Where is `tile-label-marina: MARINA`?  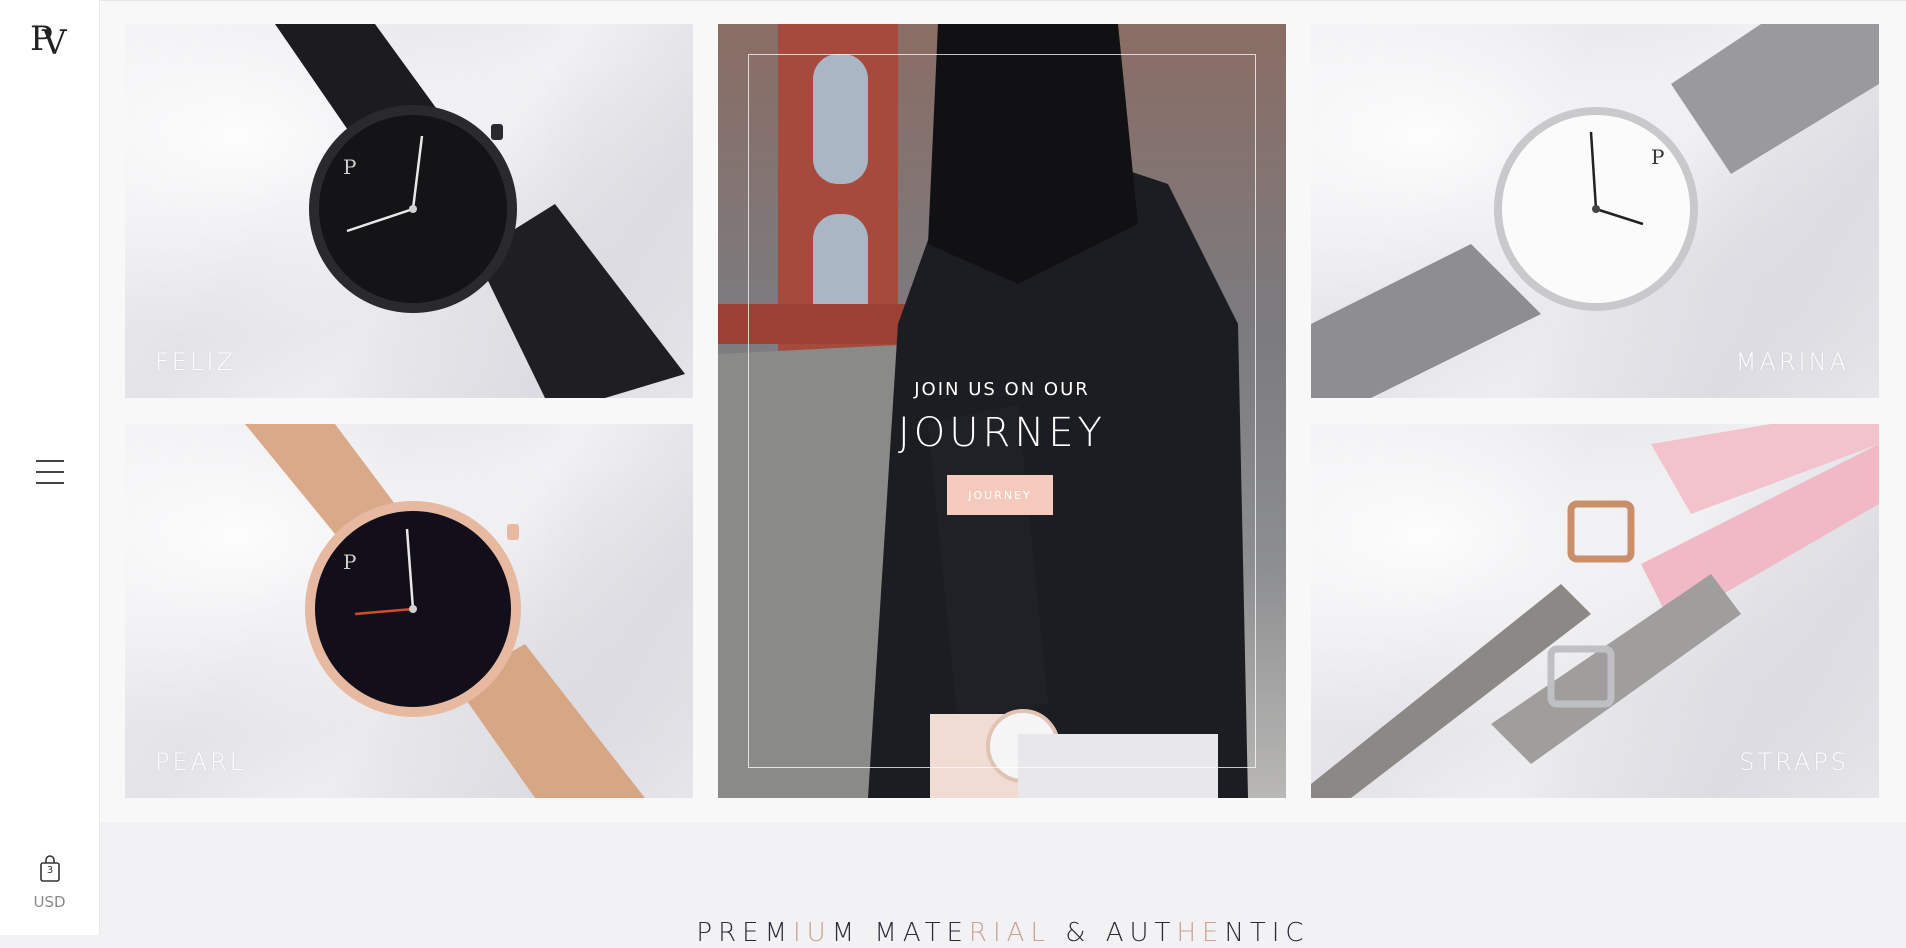
tile-label-marina: MARINA is located at coordinates (1792, 362).